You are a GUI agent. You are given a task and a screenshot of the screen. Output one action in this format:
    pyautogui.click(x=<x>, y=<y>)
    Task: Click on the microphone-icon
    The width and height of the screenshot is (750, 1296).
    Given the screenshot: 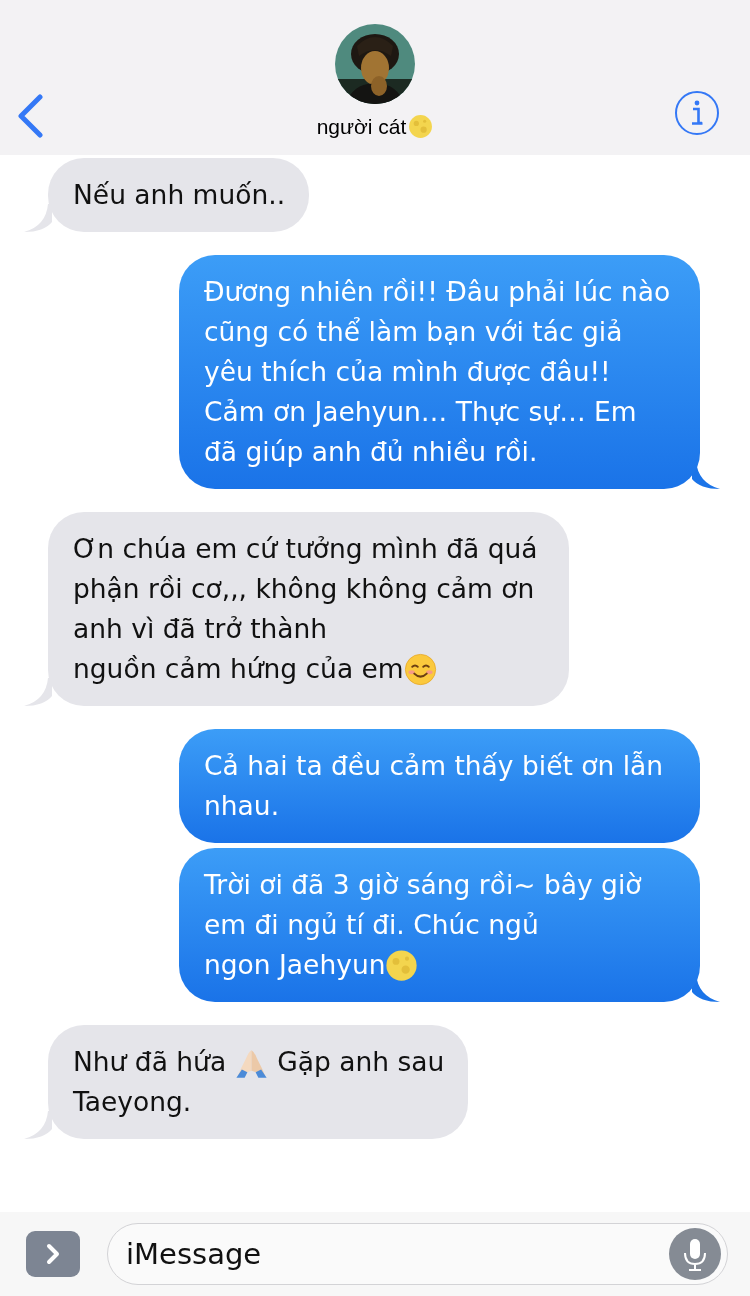 What is the action you would take?
    pyautogui.click(x=695, y=1254)
    